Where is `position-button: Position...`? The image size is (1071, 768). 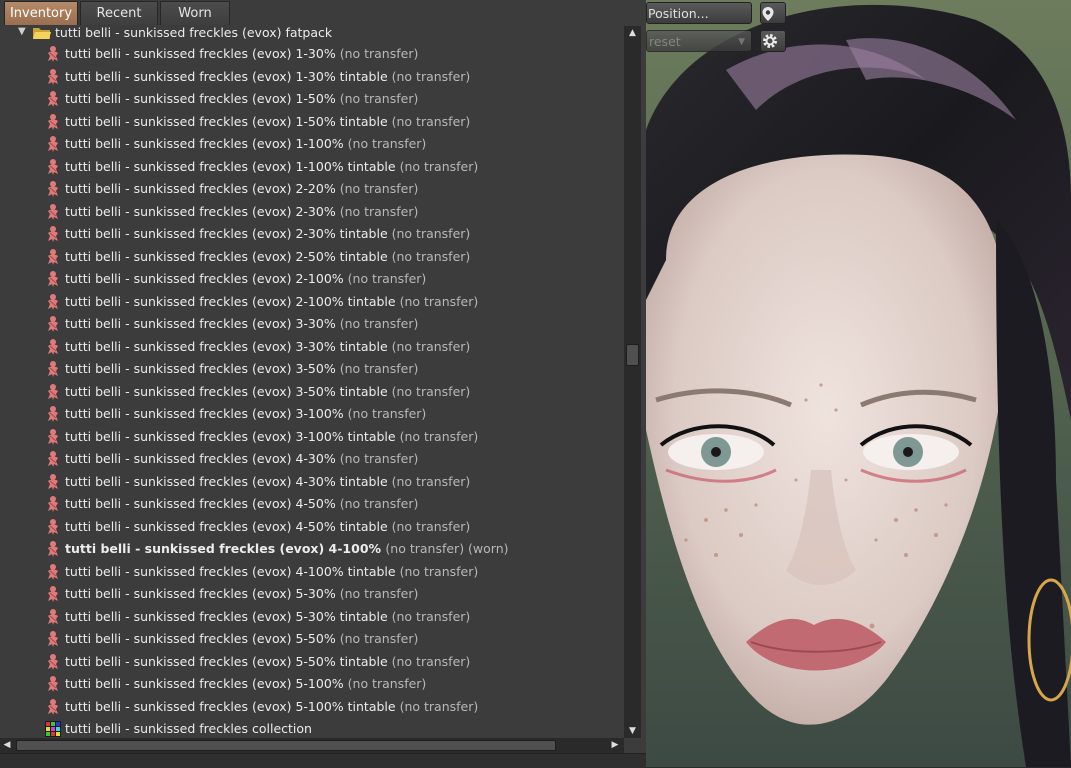 position-button: Position... is located at coordinates (699, 13).